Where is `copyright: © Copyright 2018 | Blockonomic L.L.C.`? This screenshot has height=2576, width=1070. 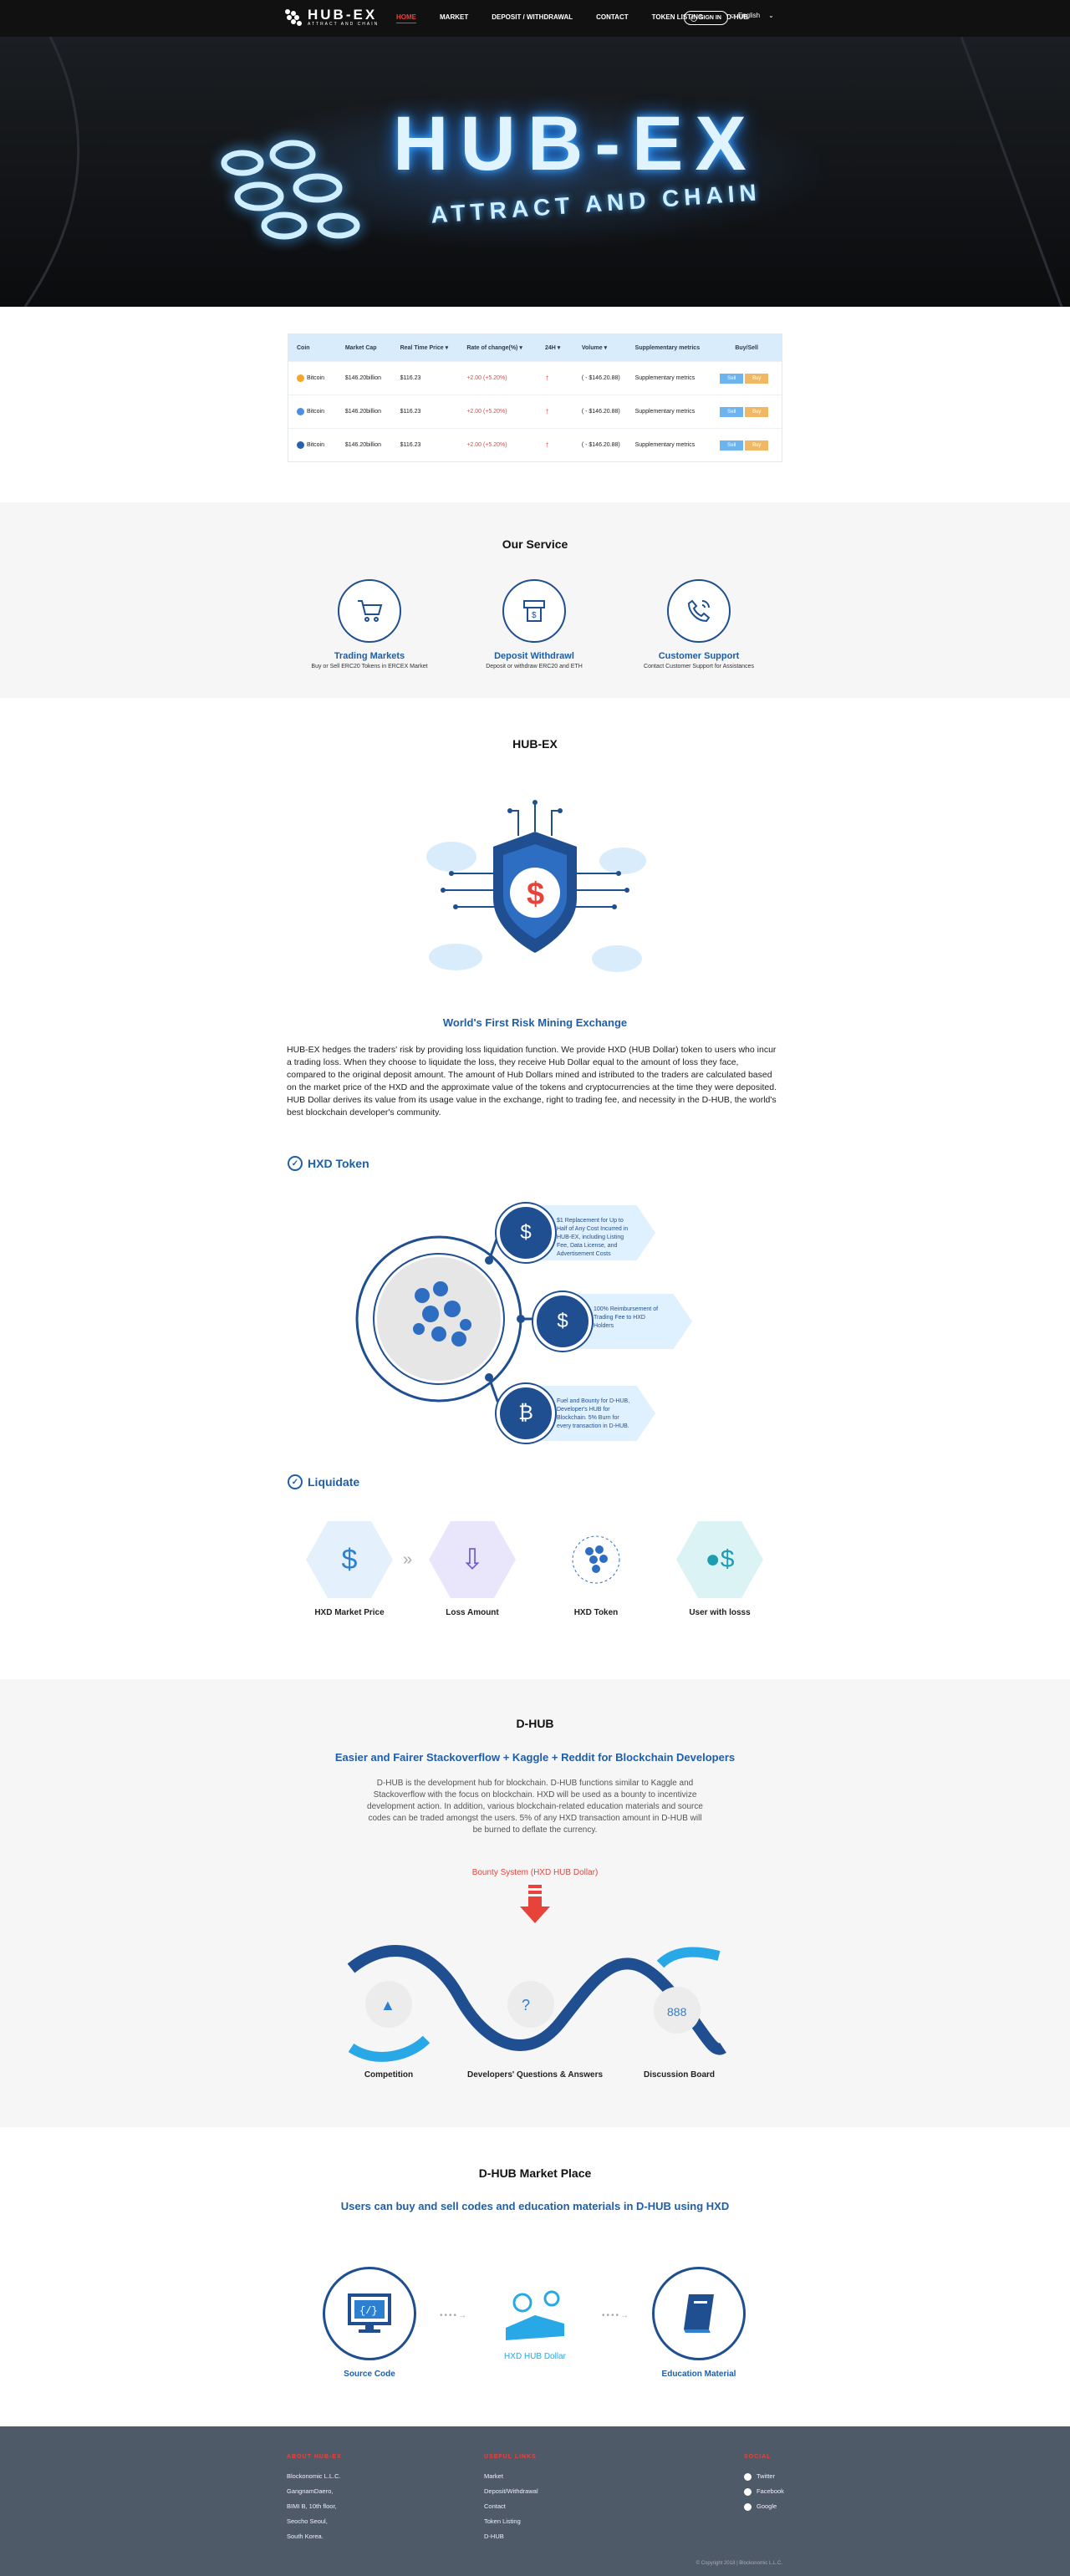 copyright: © Copyright 2018 | Blockonomic L.L.C. is located at coordinates (739, 2563).